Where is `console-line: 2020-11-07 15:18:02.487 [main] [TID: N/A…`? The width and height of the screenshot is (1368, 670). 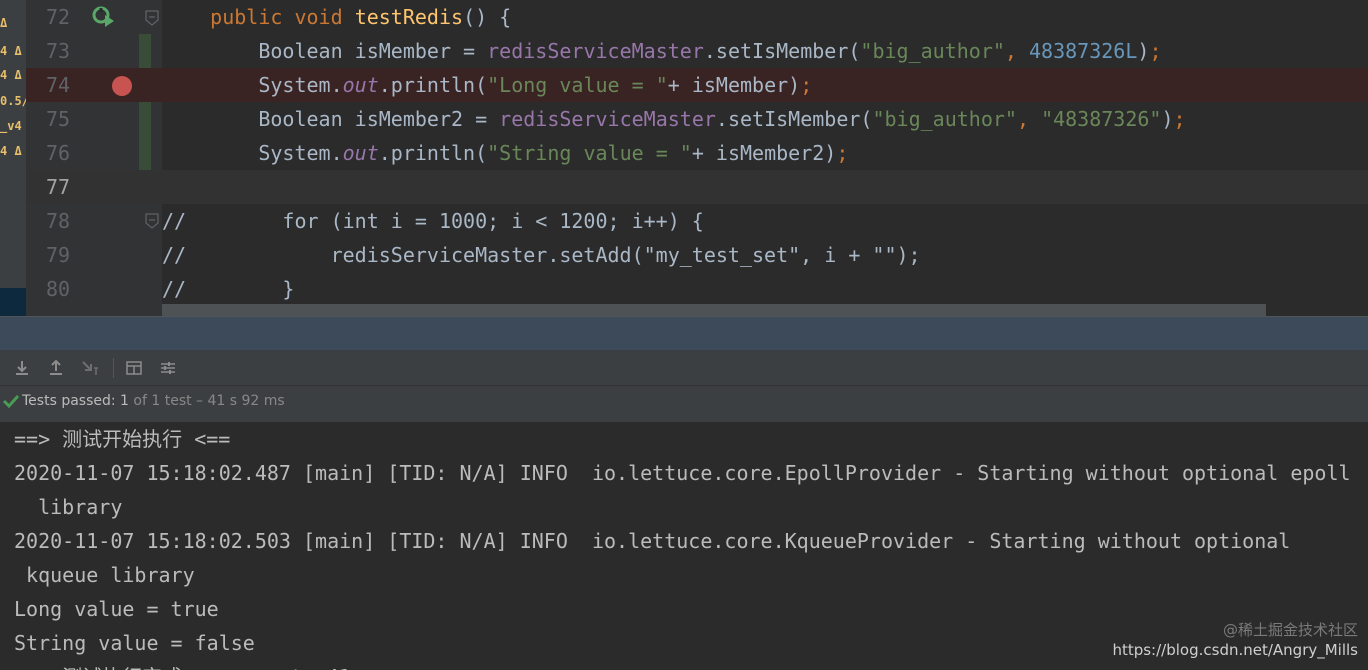
console-line: 2020-11-07 15:18:02.487 [main] [TID: N/A… is located at coordinates (682, 473).